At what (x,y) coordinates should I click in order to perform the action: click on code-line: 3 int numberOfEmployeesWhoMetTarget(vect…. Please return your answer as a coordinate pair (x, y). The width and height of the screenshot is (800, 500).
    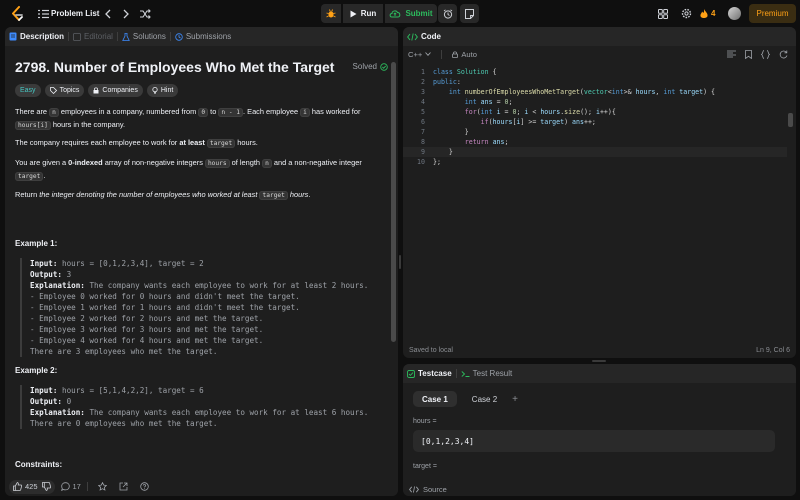
    Looking at the image, I should click on (595, 92).